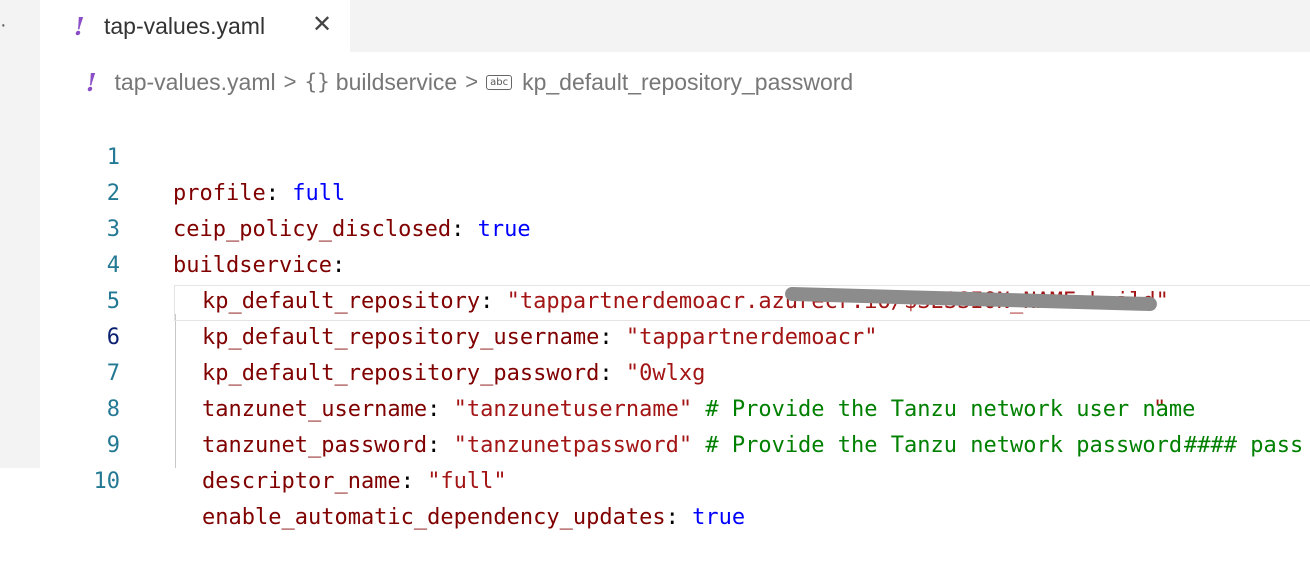  Describe the element at coordinates (687, 82) in the screenshot. I see `breadcrumb-key: kp_default_repository_password` at that location.